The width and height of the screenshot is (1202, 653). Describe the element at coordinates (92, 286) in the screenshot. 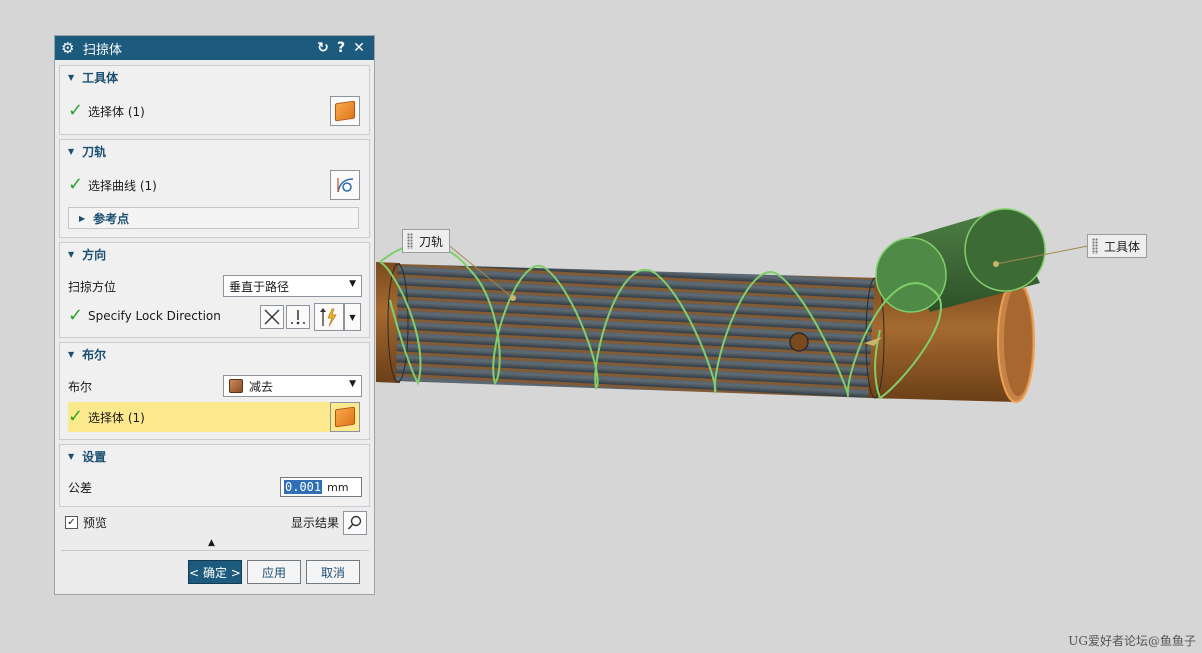

I see `orientation-label: 扫掠方位` at that location.